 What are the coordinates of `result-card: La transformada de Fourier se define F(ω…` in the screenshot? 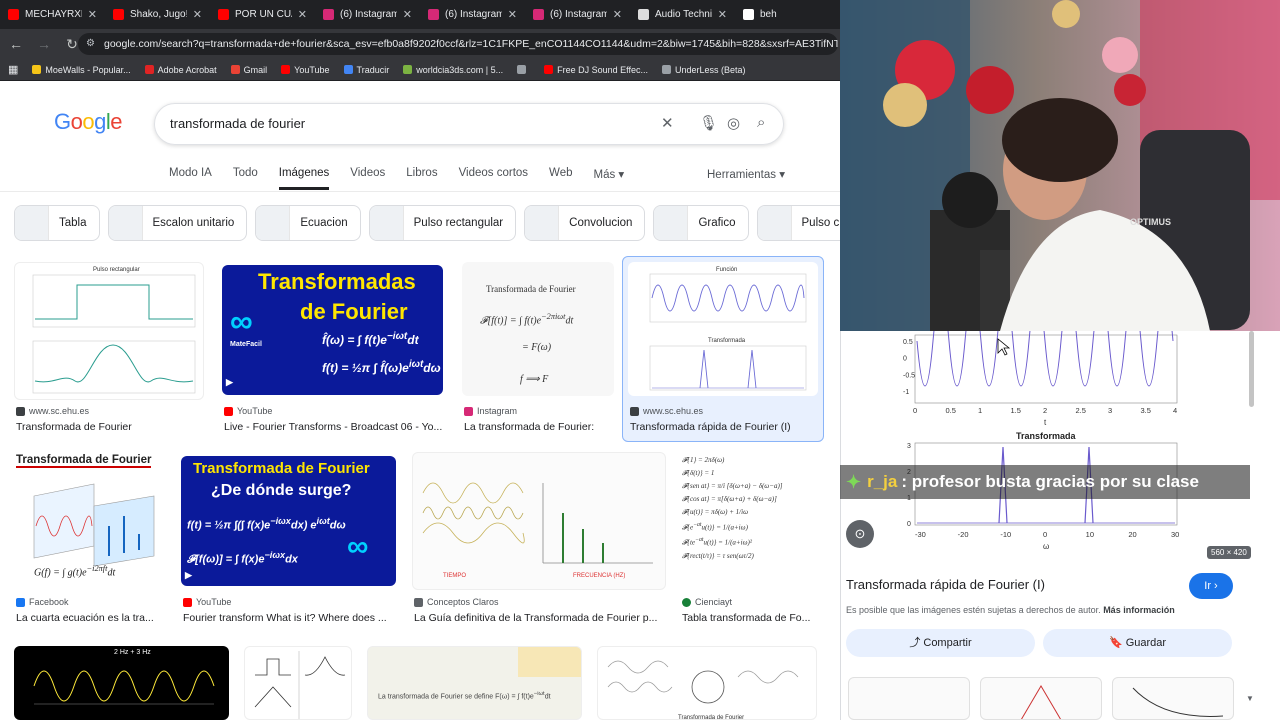 It's located at (475, 683).